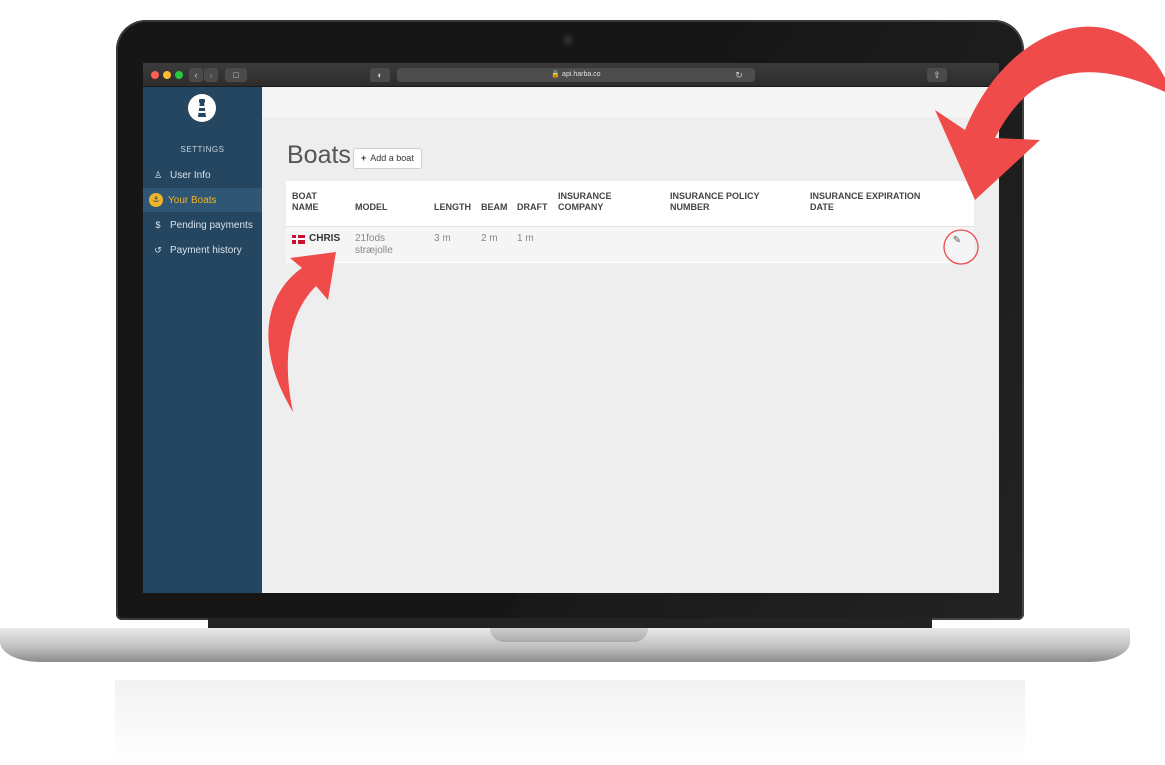 Image resolution: width=1165 pixels, height=765 pixels. I want to click on plus-icon: +, so click(364, 158).